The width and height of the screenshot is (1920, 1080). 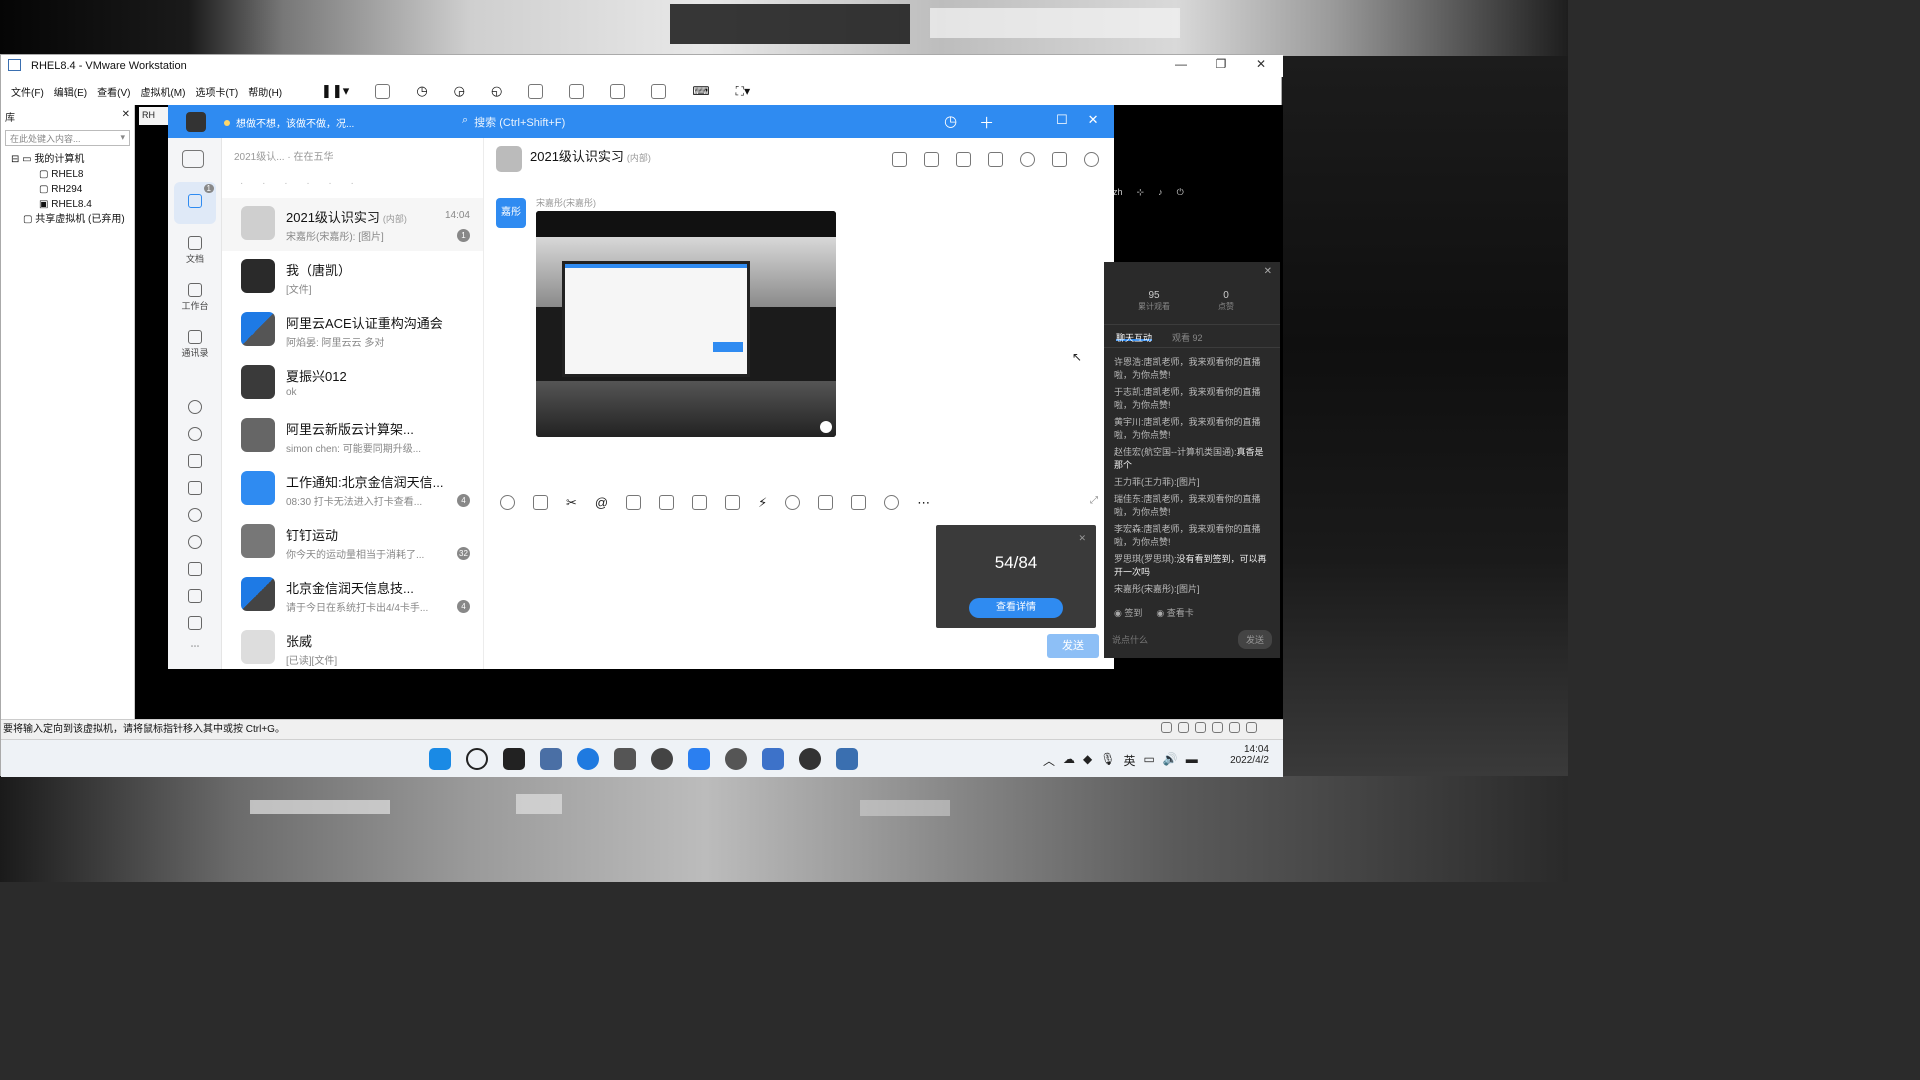 I want to click on rail-messages: 1, so click(x=195, y=203).